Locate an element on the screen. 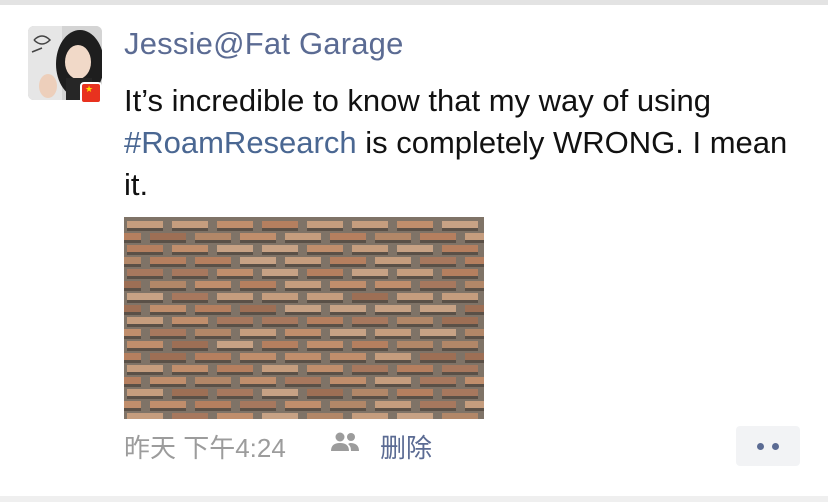 Image resolution: width=828 pixels, height=502 pixels. friends-icon is located at coordinates (345, 441).